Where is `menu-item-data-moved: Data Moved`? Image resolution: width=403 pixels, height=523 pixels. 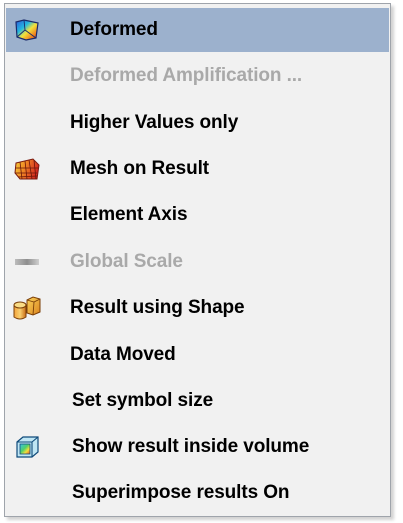 menu-item-data-moved: Data Moved is located at coordinates (197, 355).